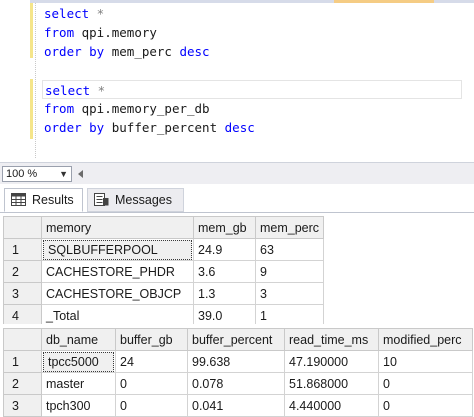  I want to click on cell-value: tpcc5000, so click(78, 361).